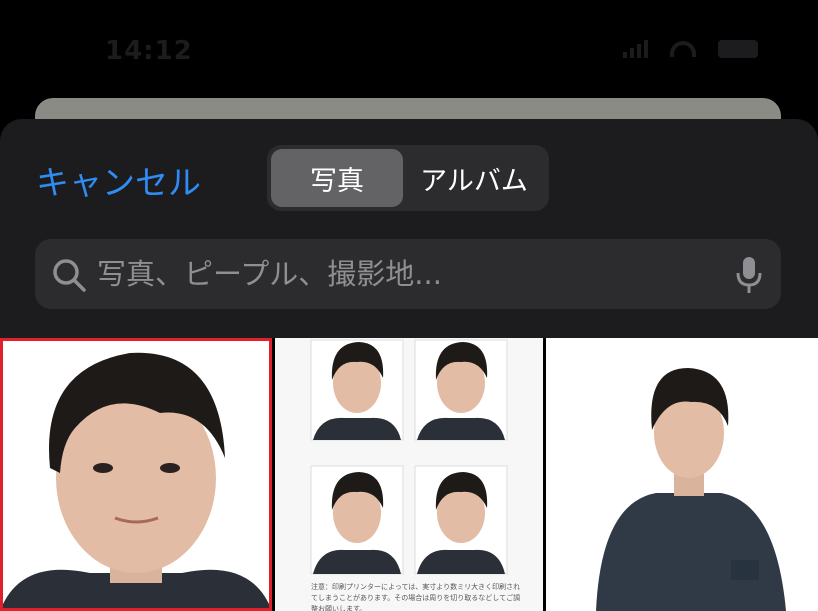  Describe the element at coordinates (749, 275) in the screenshot. I see `microphone-icon` at that location.